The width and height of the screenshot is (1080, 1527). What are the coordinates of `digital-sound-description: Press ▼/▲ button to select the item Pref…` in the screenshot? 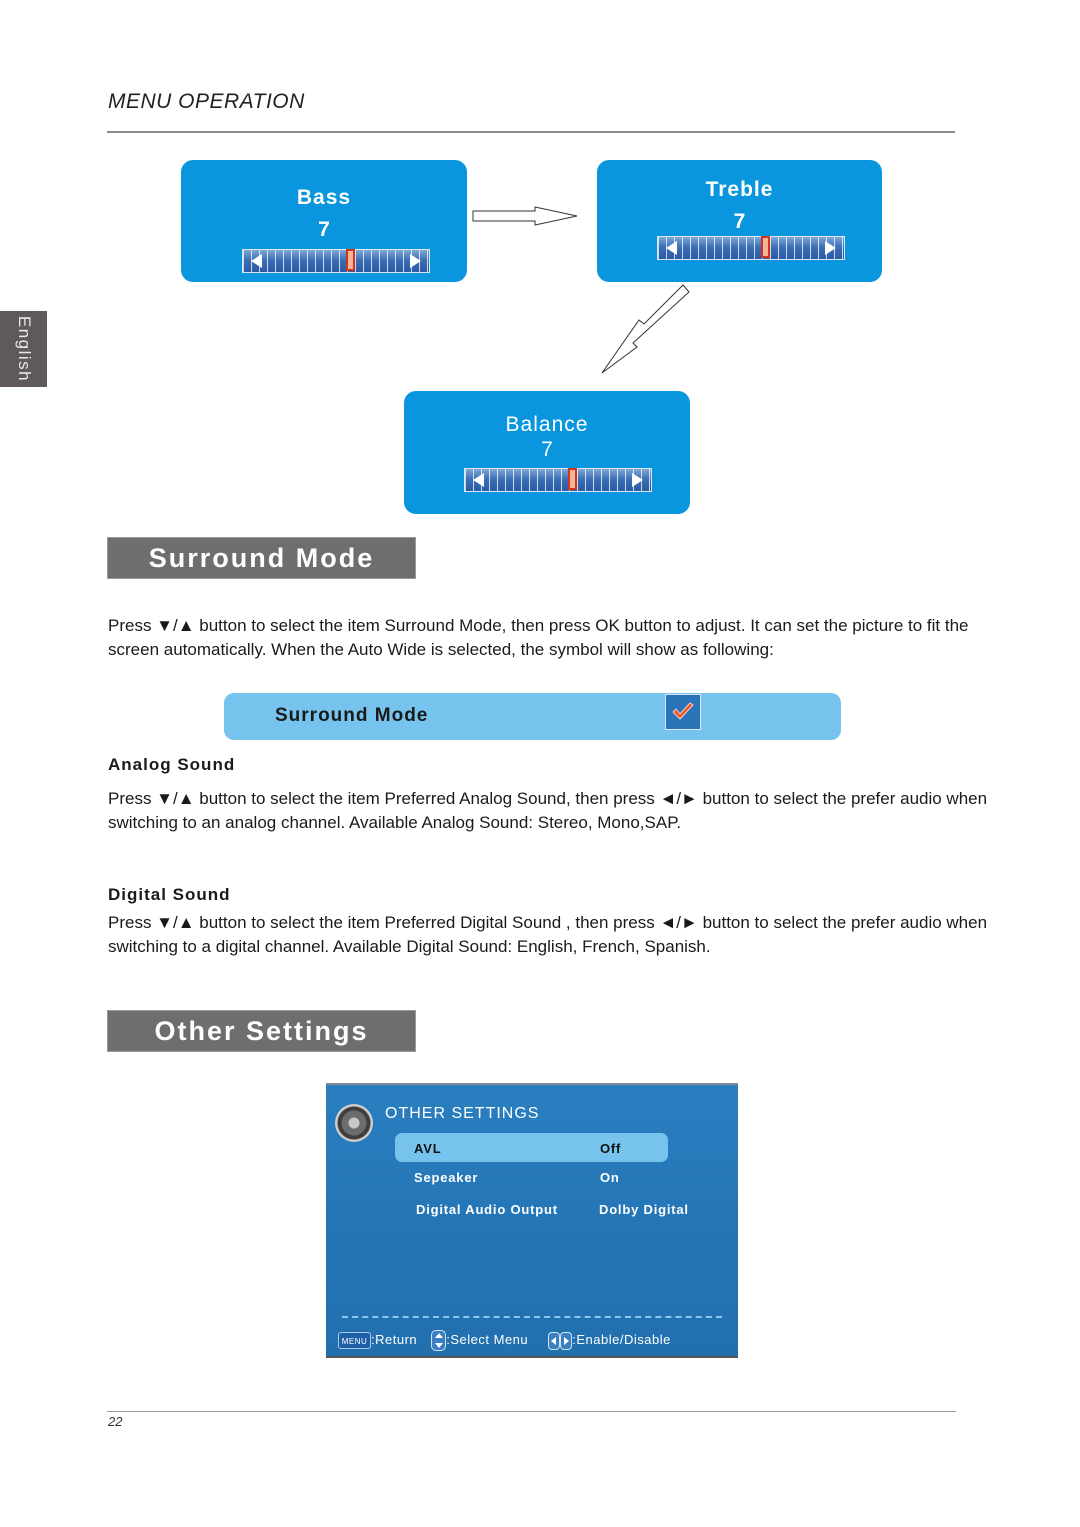 It's located at (548, 934).